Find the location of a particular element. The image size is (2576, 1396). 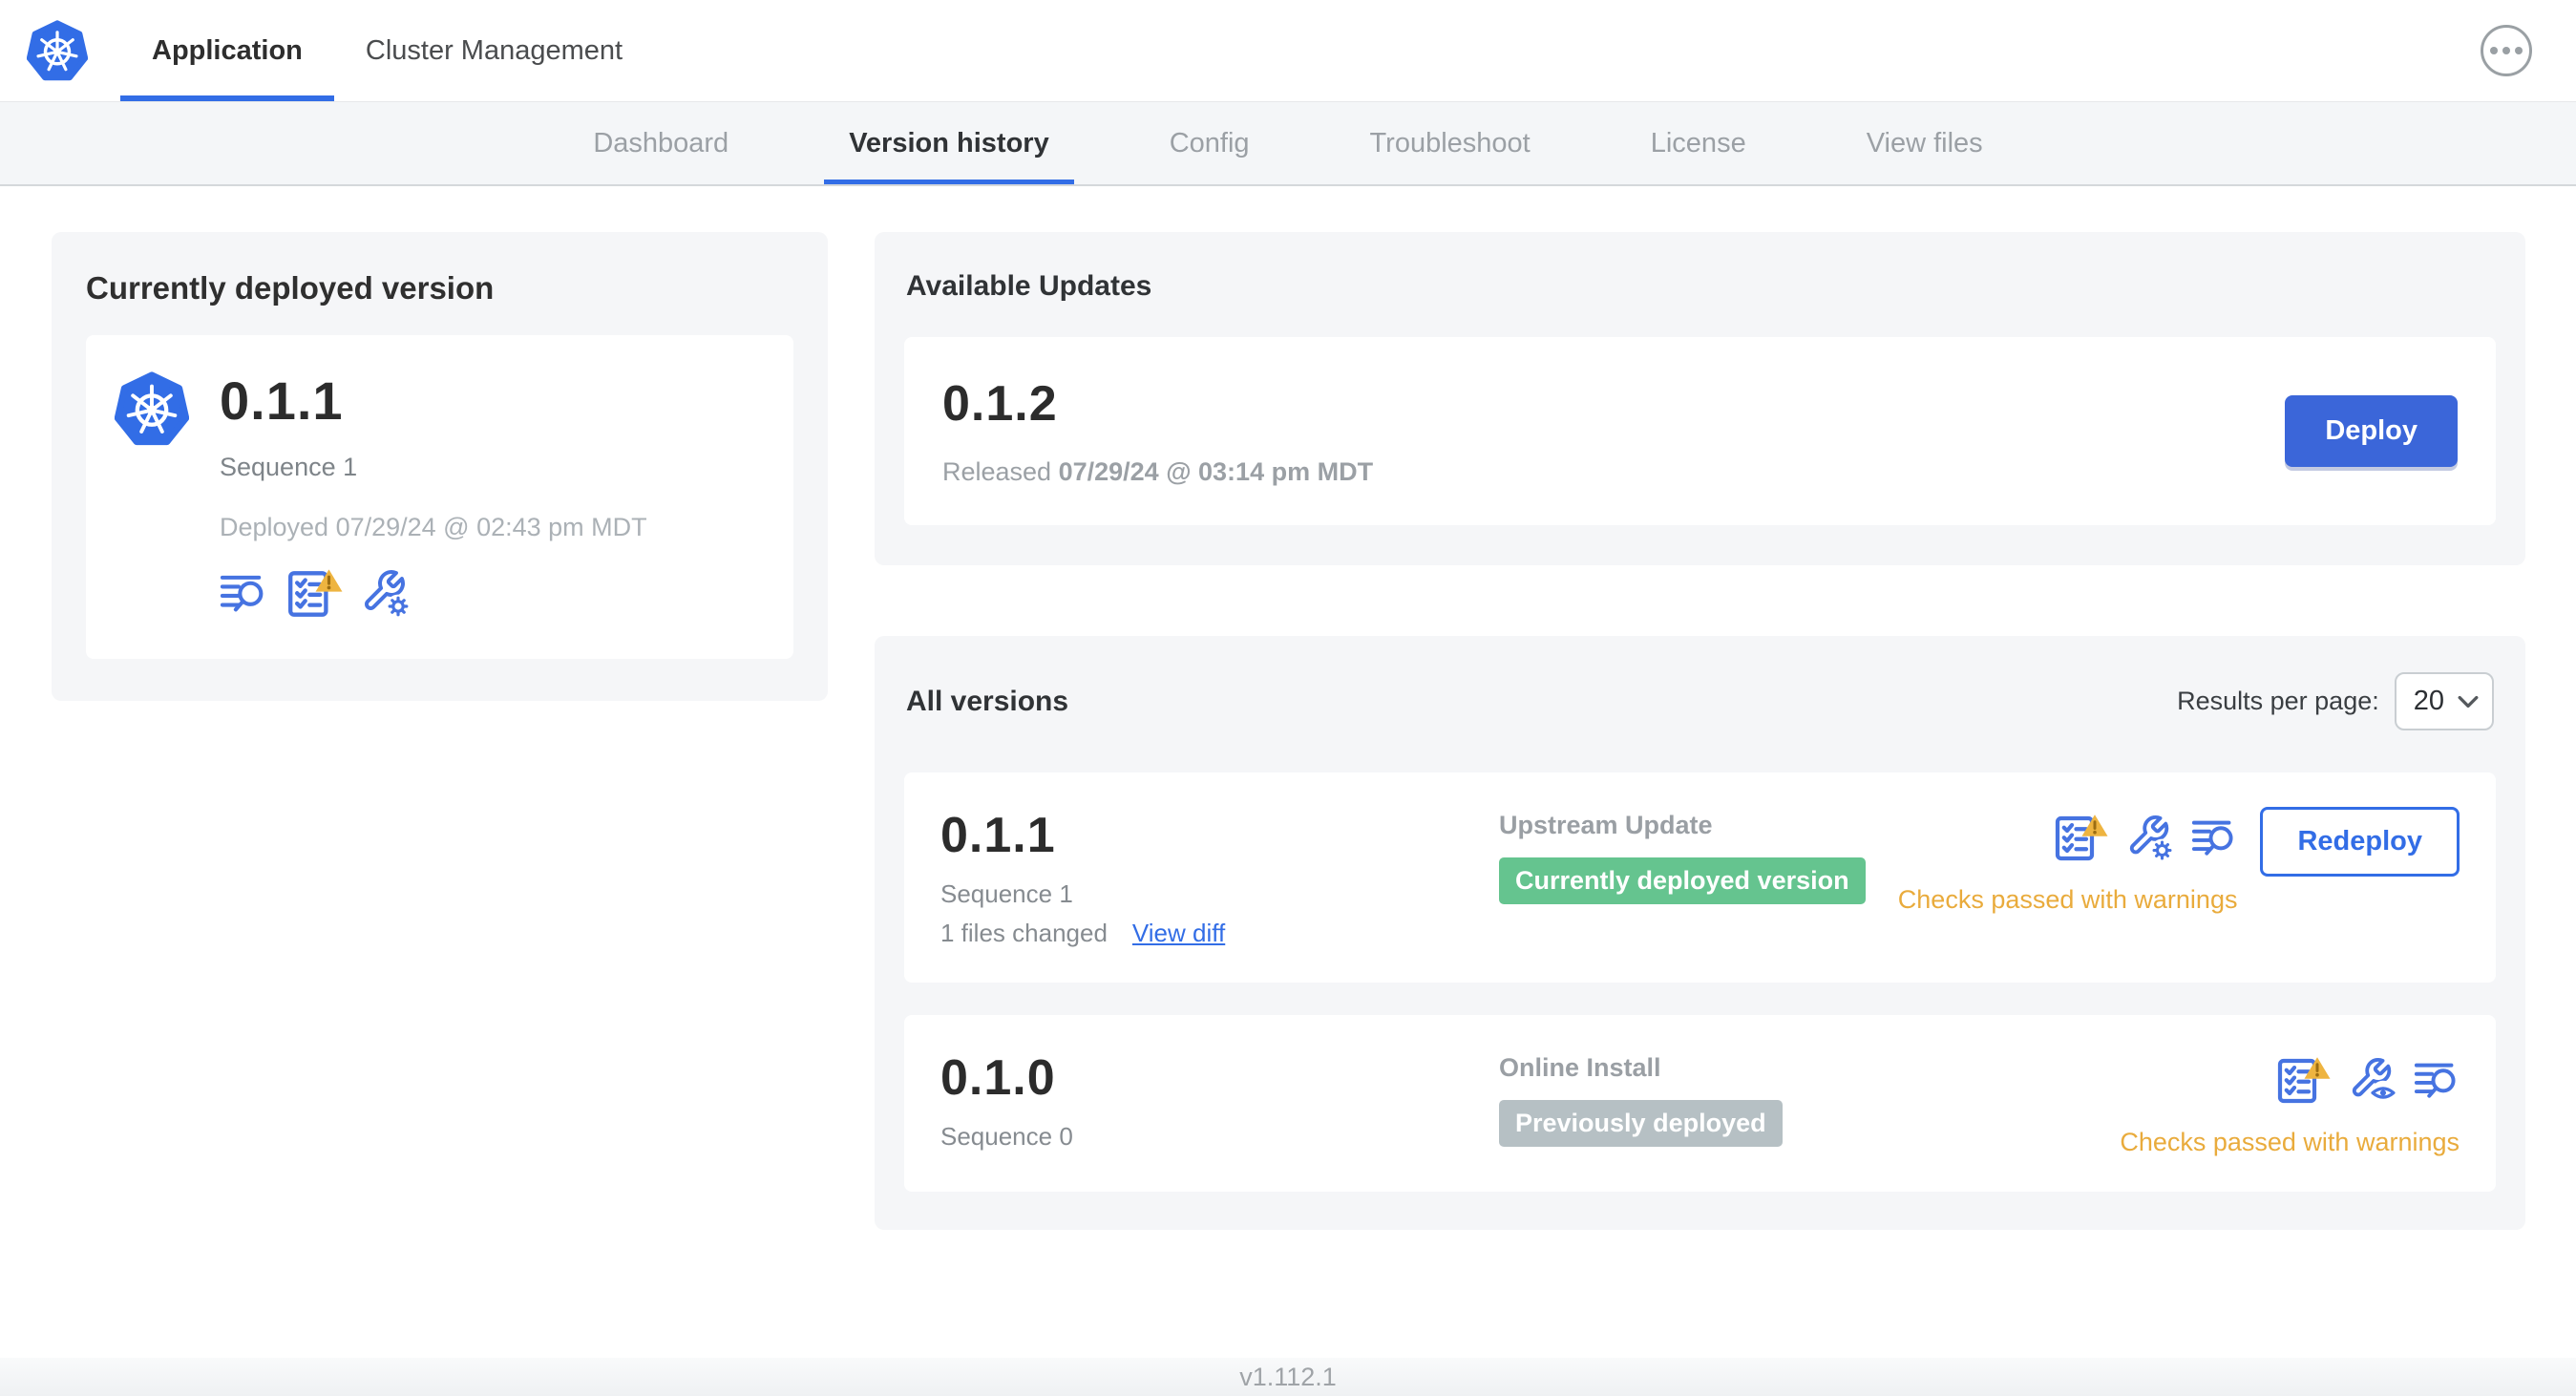

version-info: 0.1.0 Sequence 0 is located at coordinates (1219, 1100).